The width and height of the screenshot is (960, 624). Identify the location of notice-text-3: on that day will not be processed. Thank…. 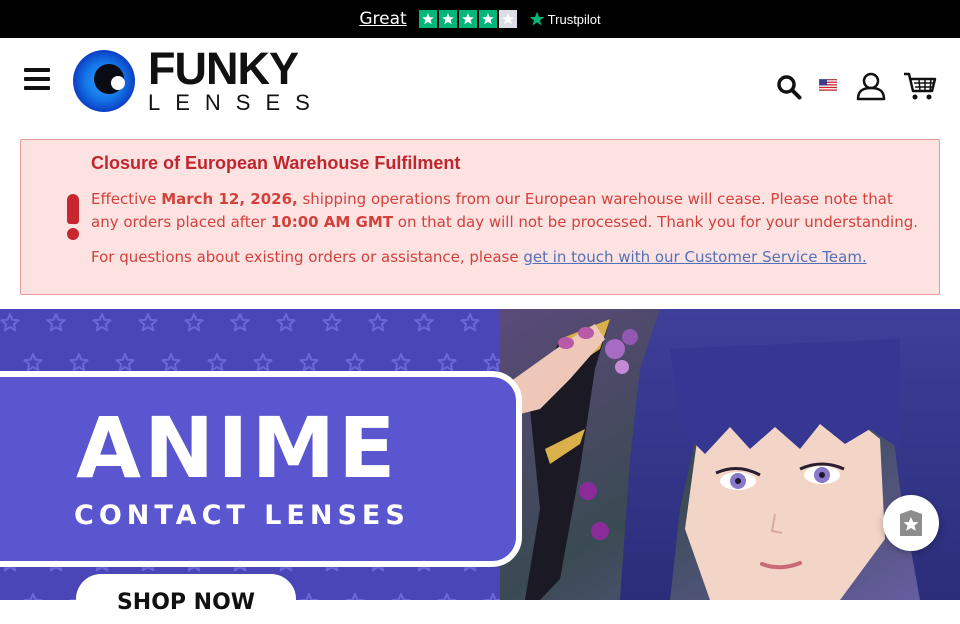
(656, 222).